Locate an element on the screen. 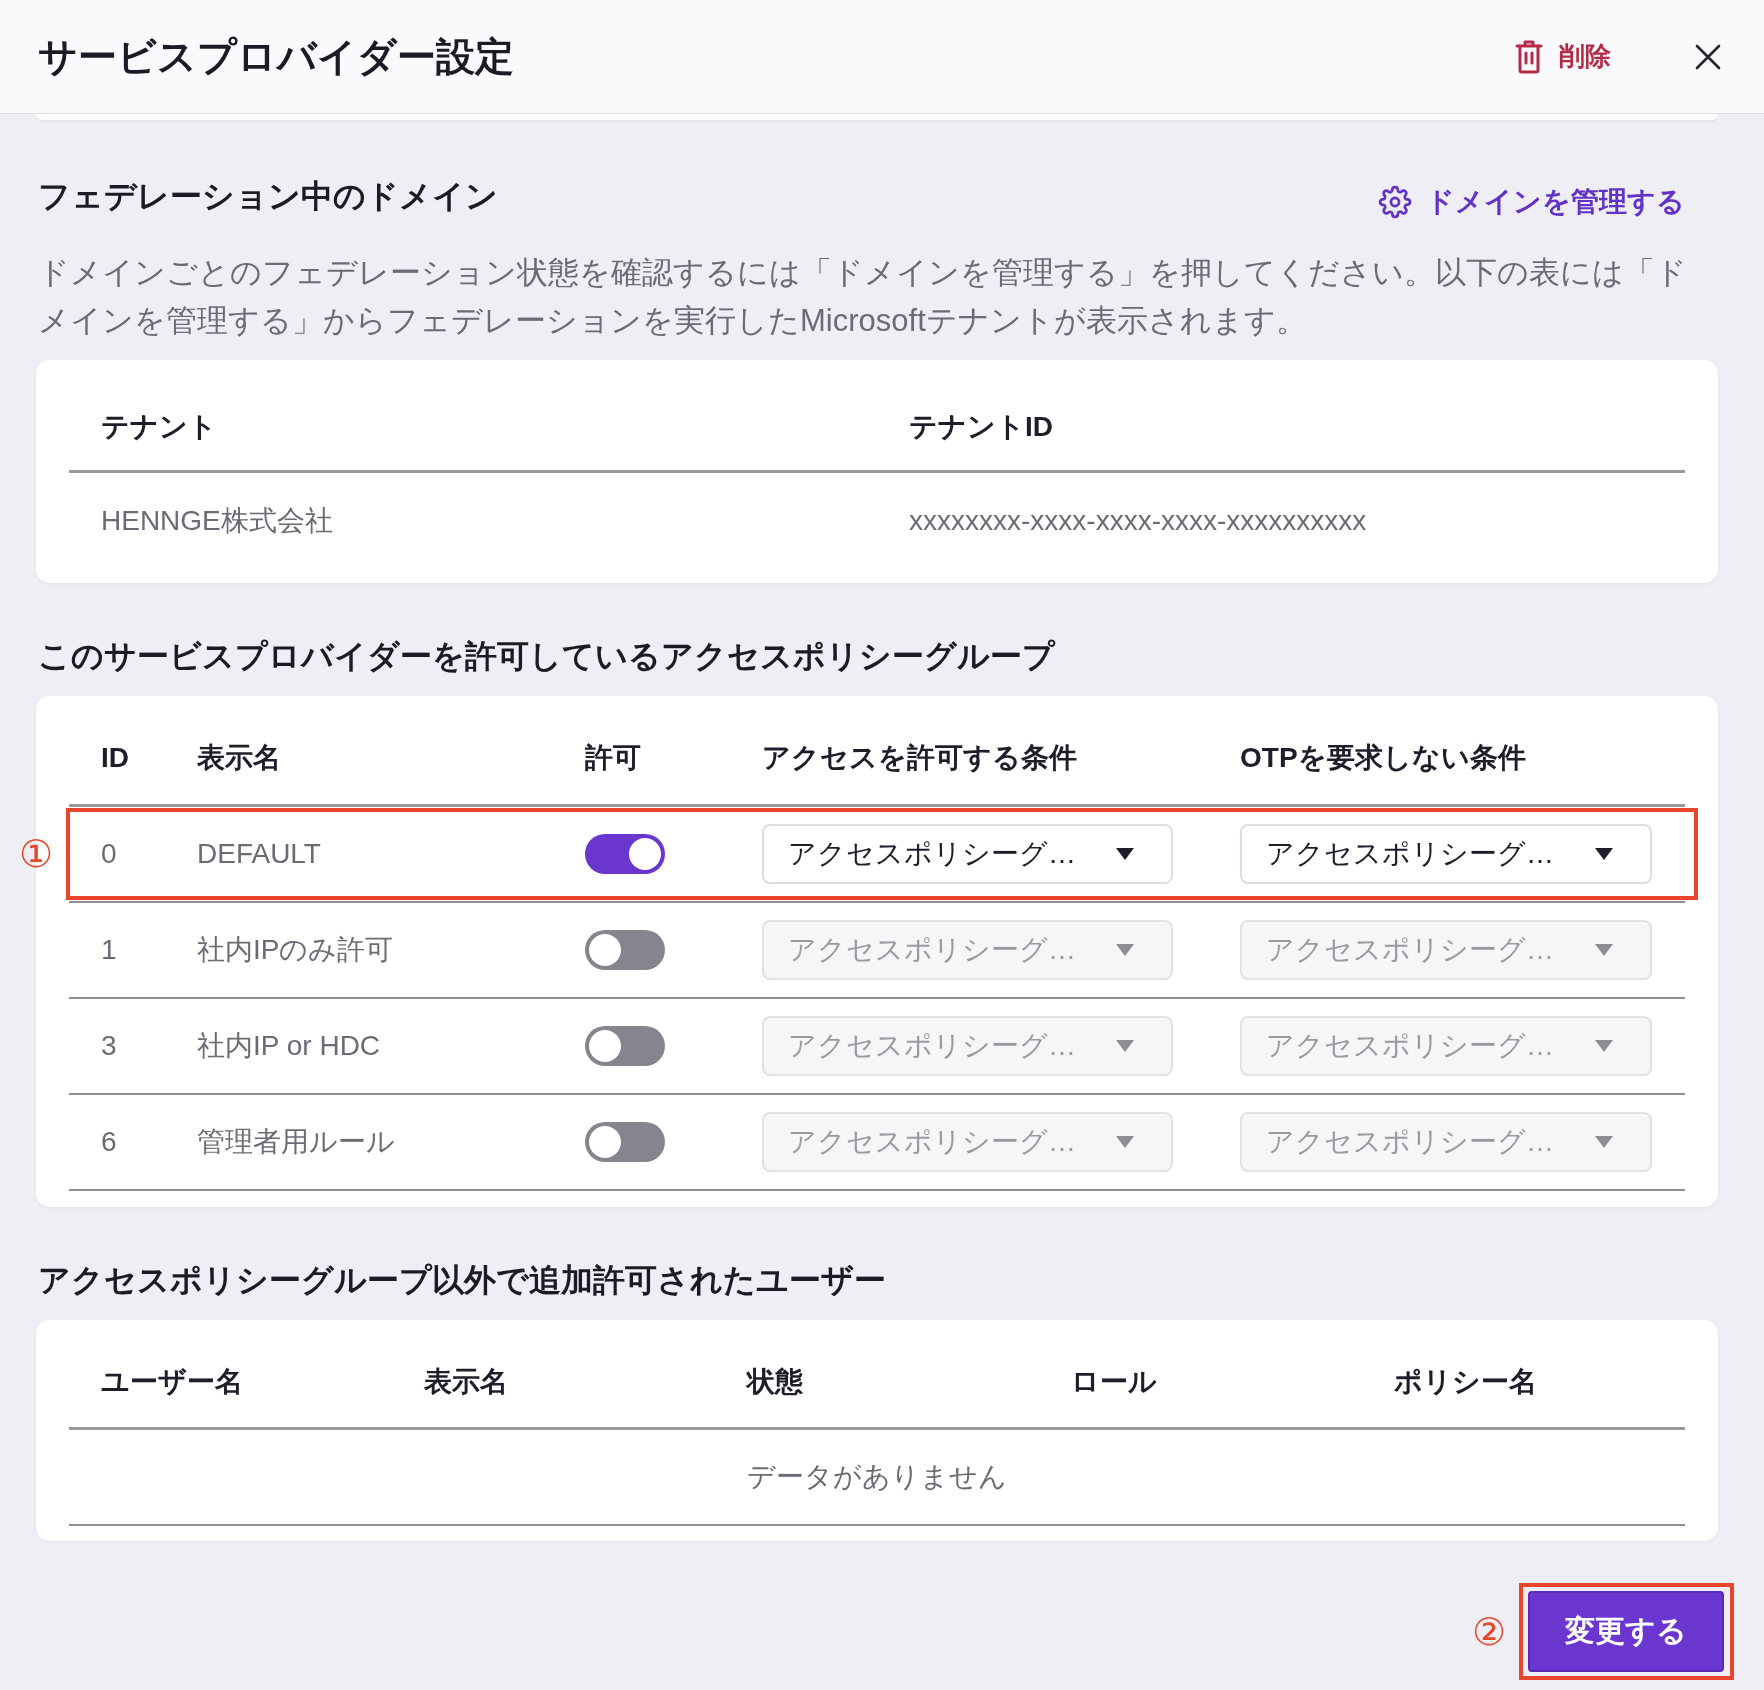 The image size is (1764, 1690). manage-domains-link: ドメインを管理する is located at coordinates (1531, 202).